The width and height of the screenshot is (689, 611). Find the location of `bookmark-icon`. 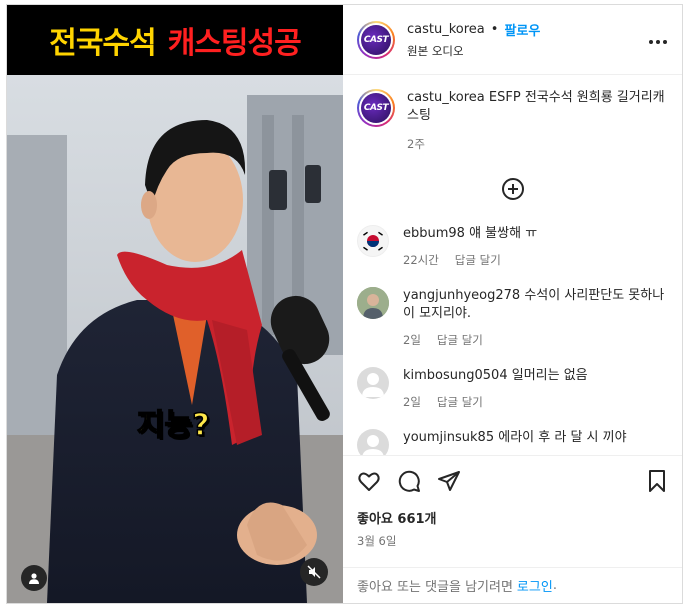

bookmark-icon is located at coordinates (657, 481).